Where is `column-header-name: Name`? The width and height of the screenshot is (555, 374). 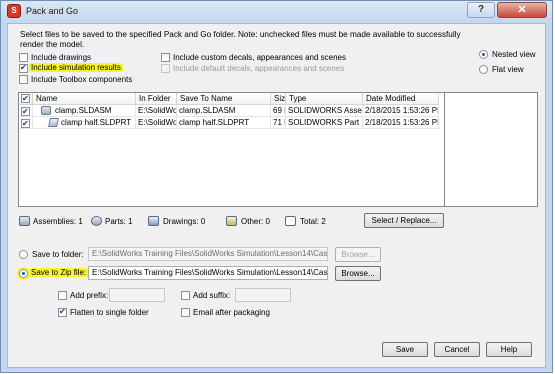 column-header-name: Name is located at coordinates (84, 99).